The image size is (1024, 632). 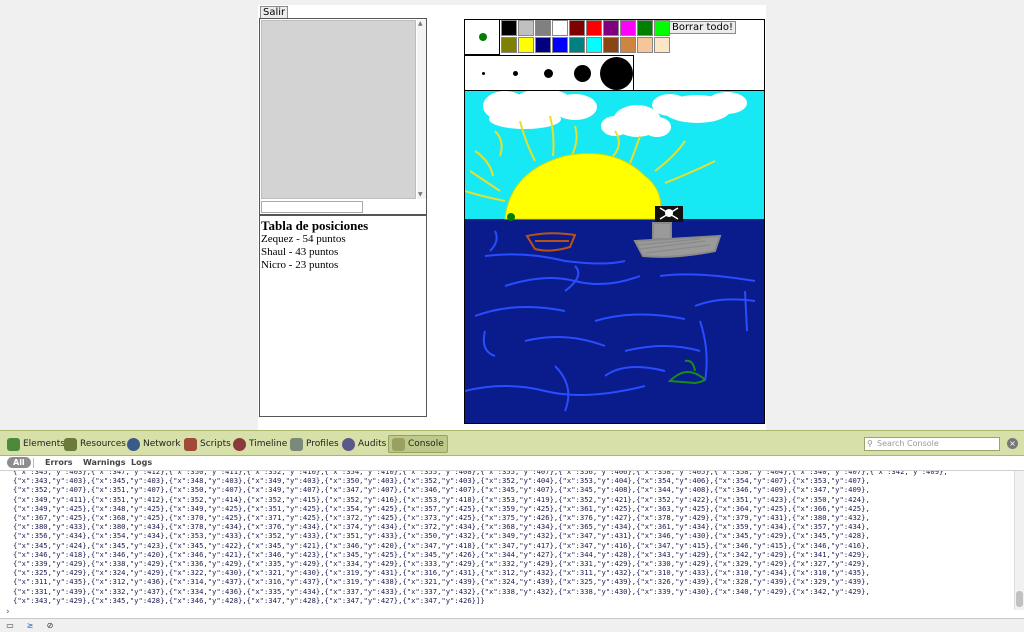 I want to click on scripts-icon, so click(x=190, y=444).